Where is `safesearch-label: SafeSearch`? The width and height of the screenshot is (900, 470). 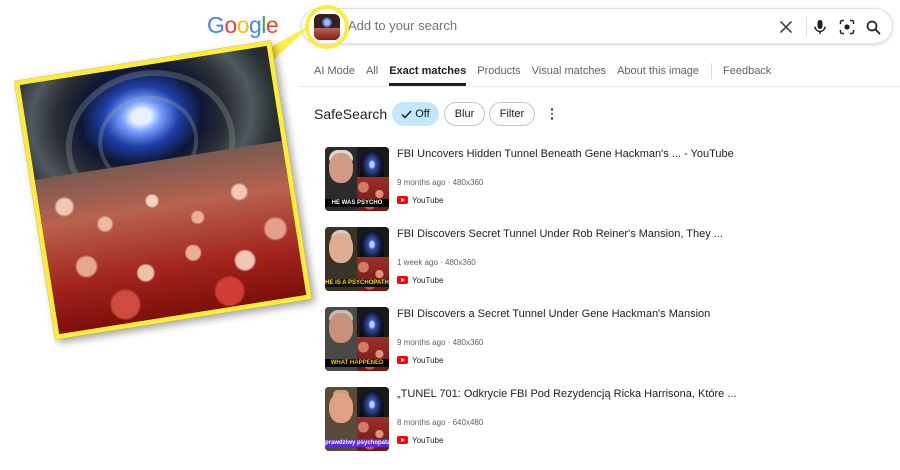
safesearch-label: SafeSearch is located at coordinates (351, 114).